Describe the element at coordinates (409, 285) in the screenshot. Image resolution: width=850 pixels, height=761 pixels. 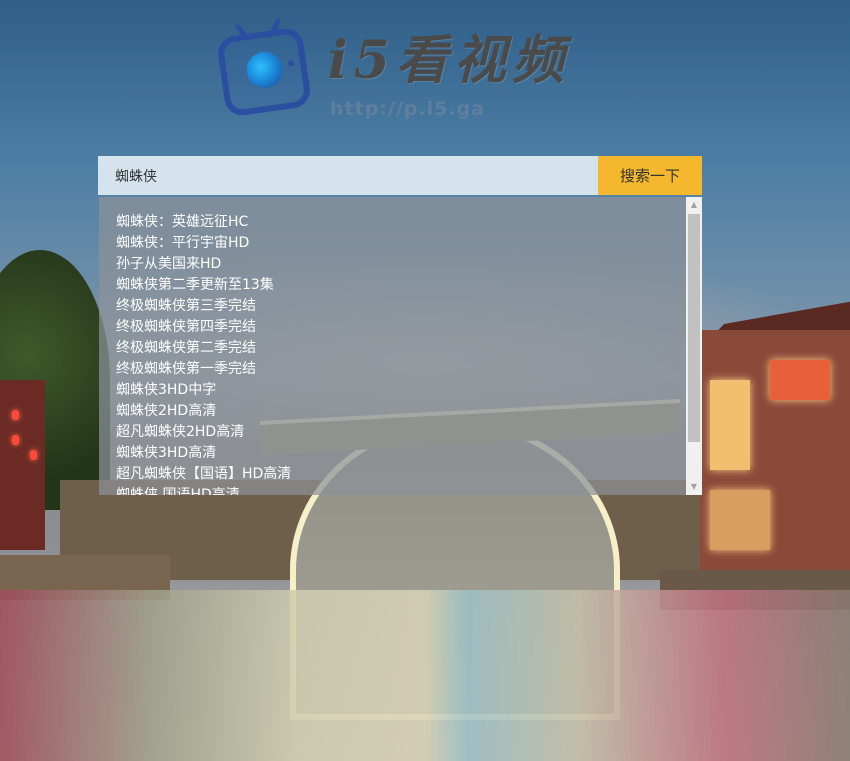
I see `suggestion-item: 蜘蛛侠第二季更新至13集` at that location.